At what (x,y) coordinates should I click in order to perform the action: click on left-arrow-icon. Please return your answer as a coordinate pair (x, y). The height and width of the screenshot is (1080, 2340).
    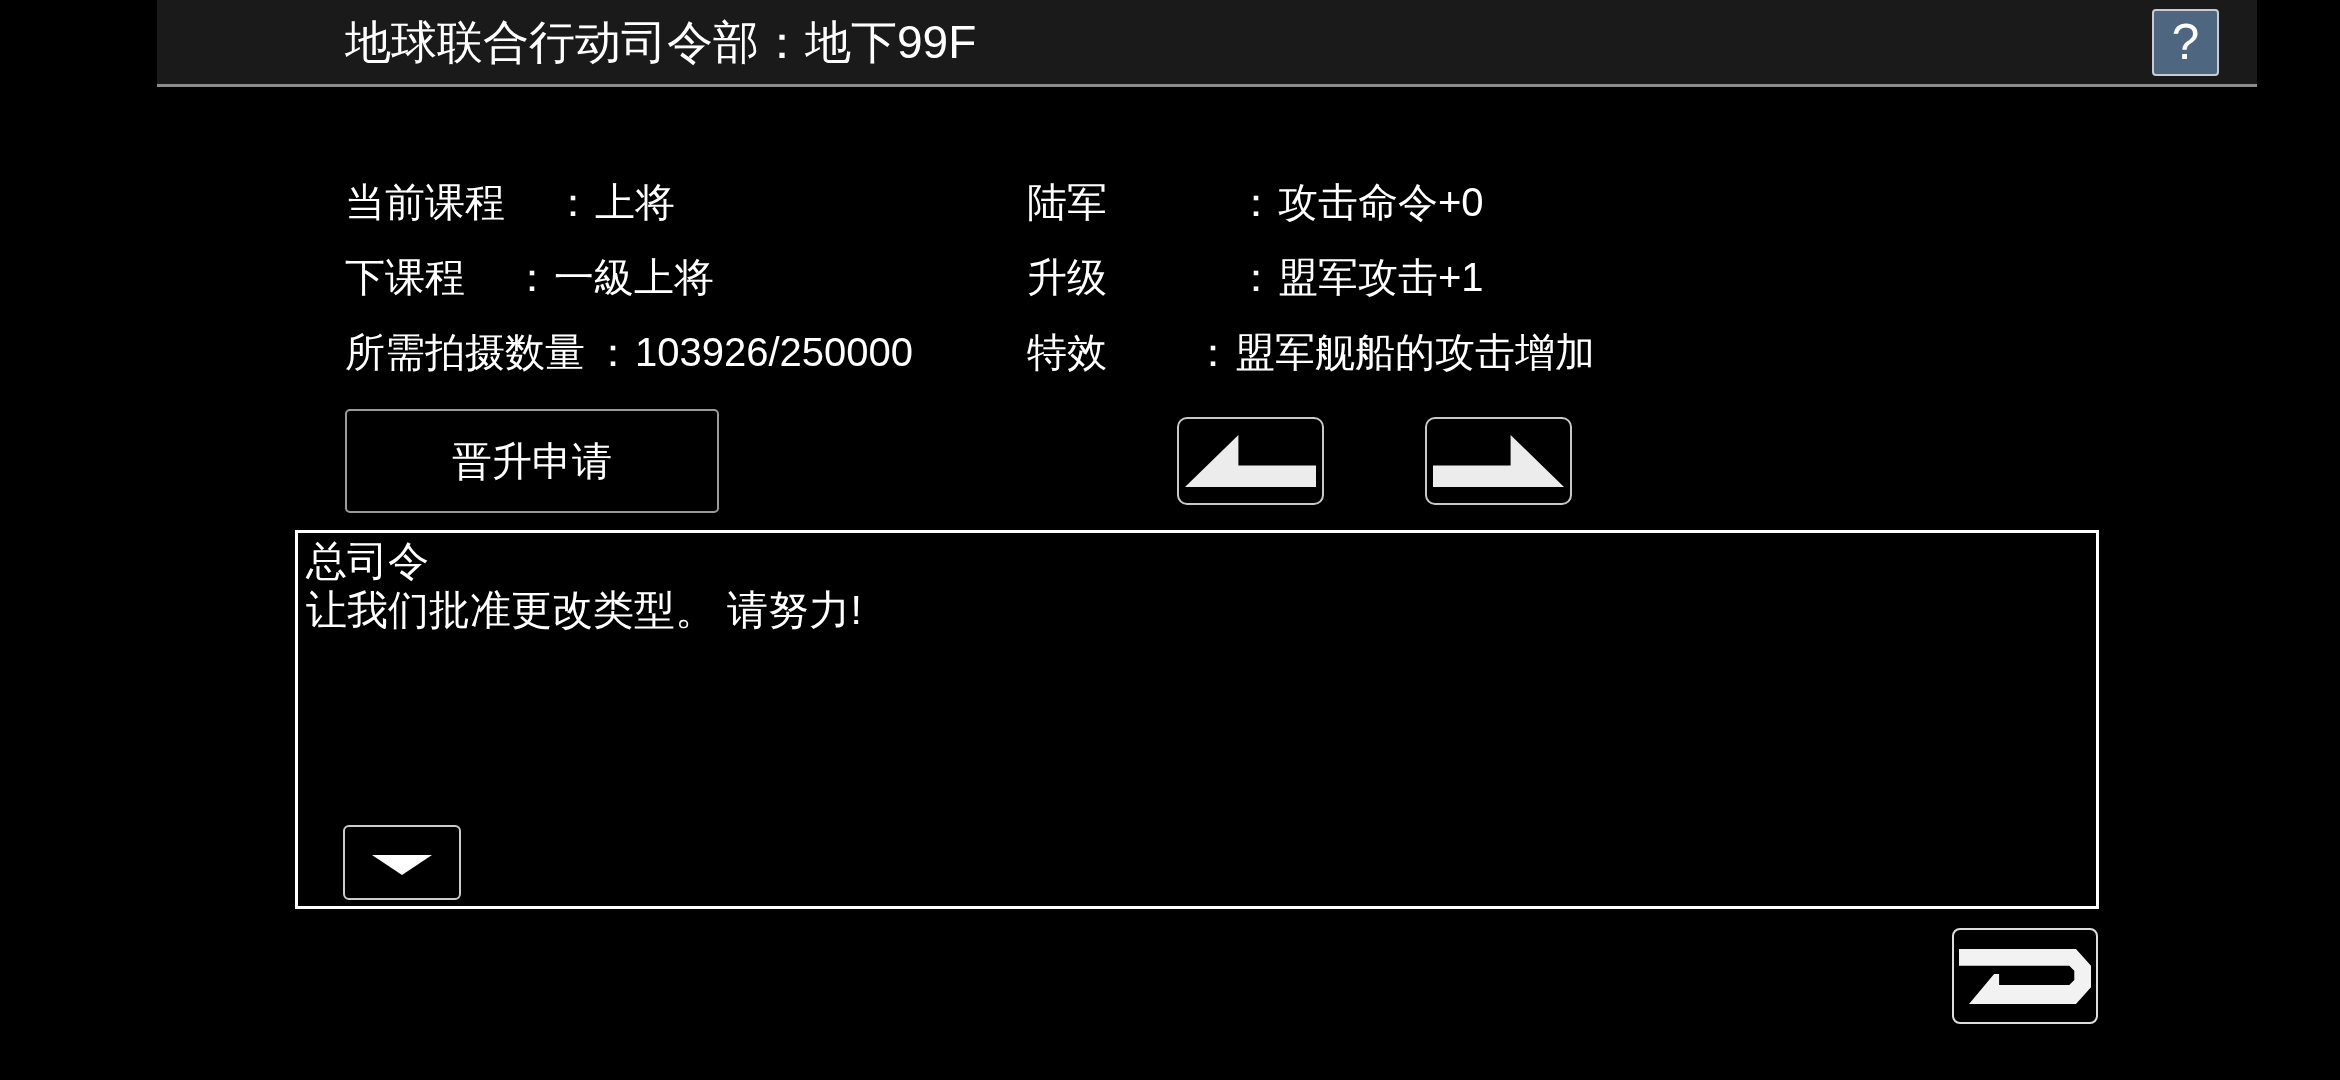
    Looking at the image, I should click on (1250, 461).